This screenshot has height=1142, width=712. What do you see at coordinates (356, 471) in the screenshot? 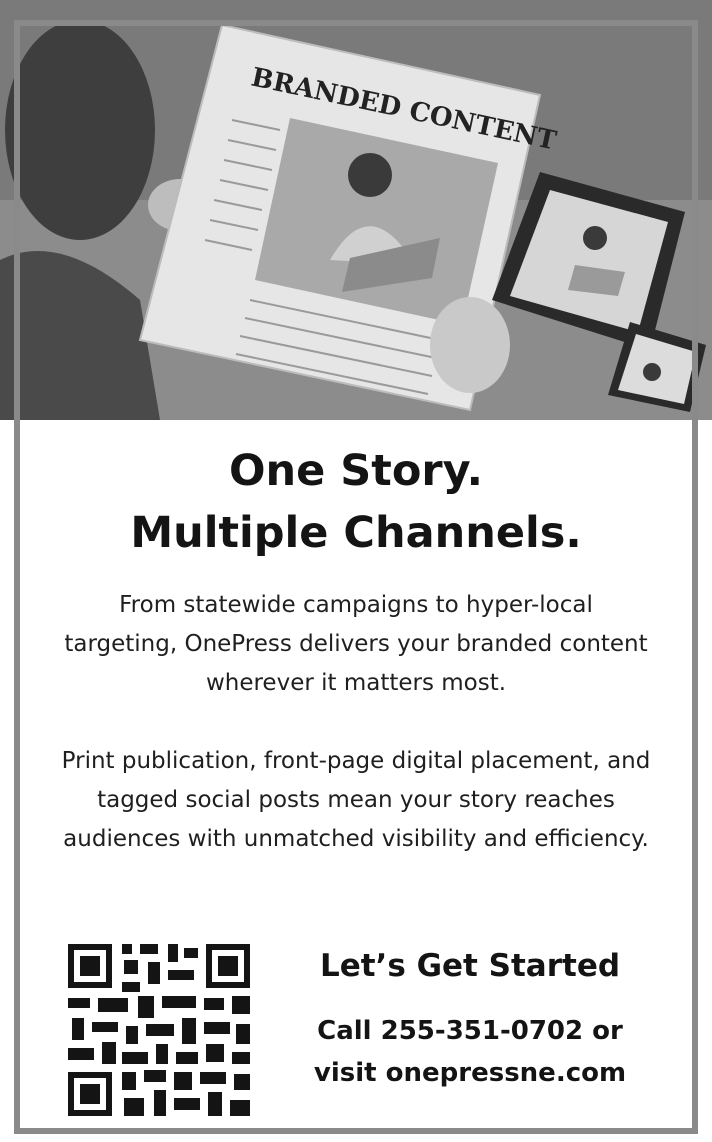
I see `headline-line-1: One Story.` at bounding box center [356, 471].